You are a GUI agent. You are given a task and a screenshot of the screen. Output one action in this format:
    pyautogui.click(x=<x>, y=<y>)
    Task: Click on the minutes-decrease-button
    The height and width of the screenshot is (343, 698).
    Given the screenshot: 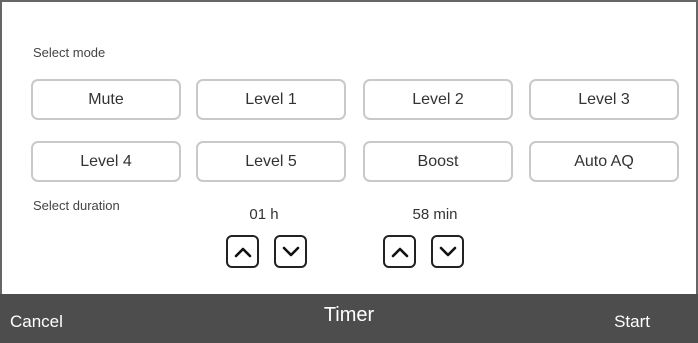 What is the action you would take?
    pyautogui.click(x=447, y=251)
    